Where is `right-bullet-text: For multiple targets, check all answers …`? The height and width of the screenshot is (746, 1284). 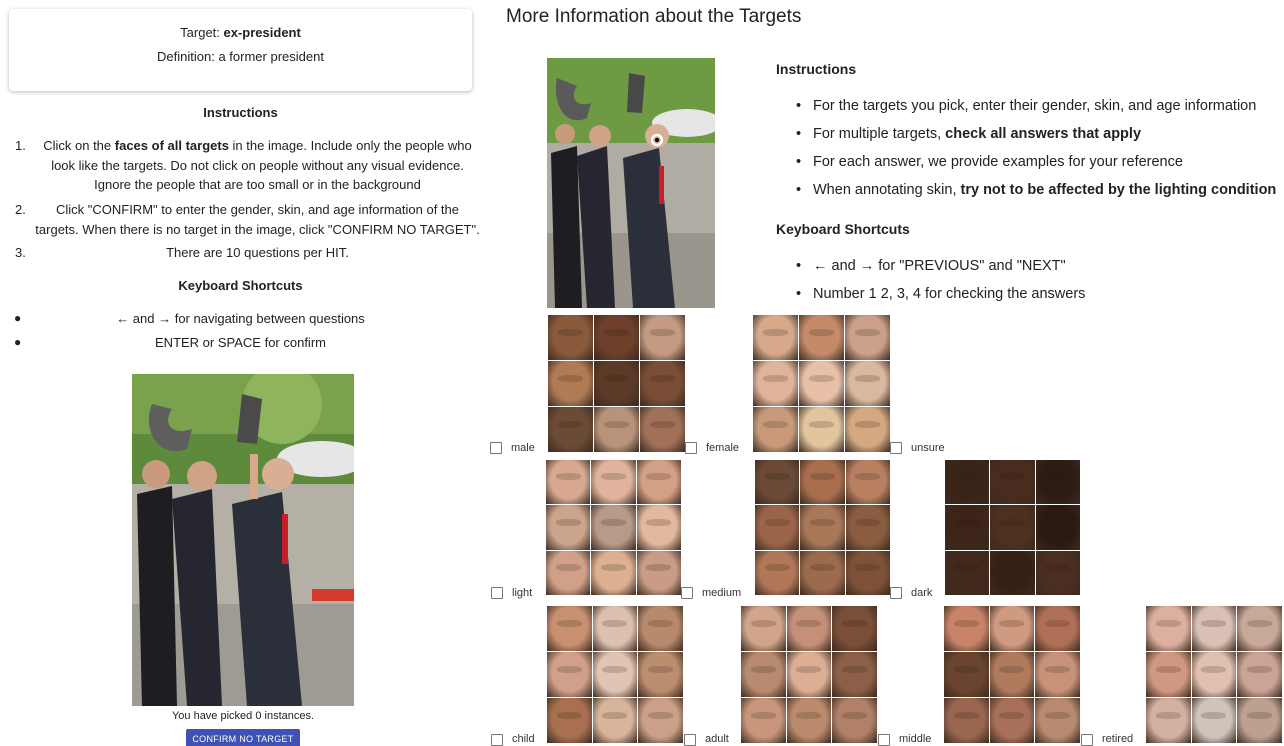
right-bullet-text: For multiple targets, check all answers … is located at coordinates (977, 134).